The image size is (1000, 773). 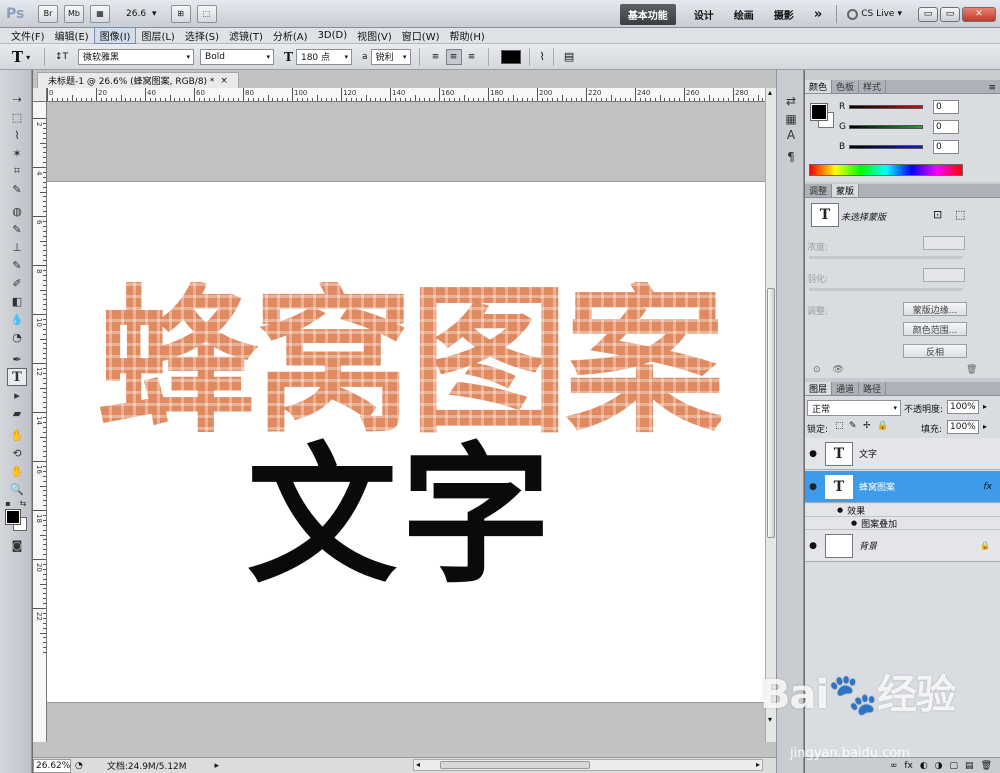 I want to click on healing-brush-tool-icon: ◍, so click(x=17, y=211).